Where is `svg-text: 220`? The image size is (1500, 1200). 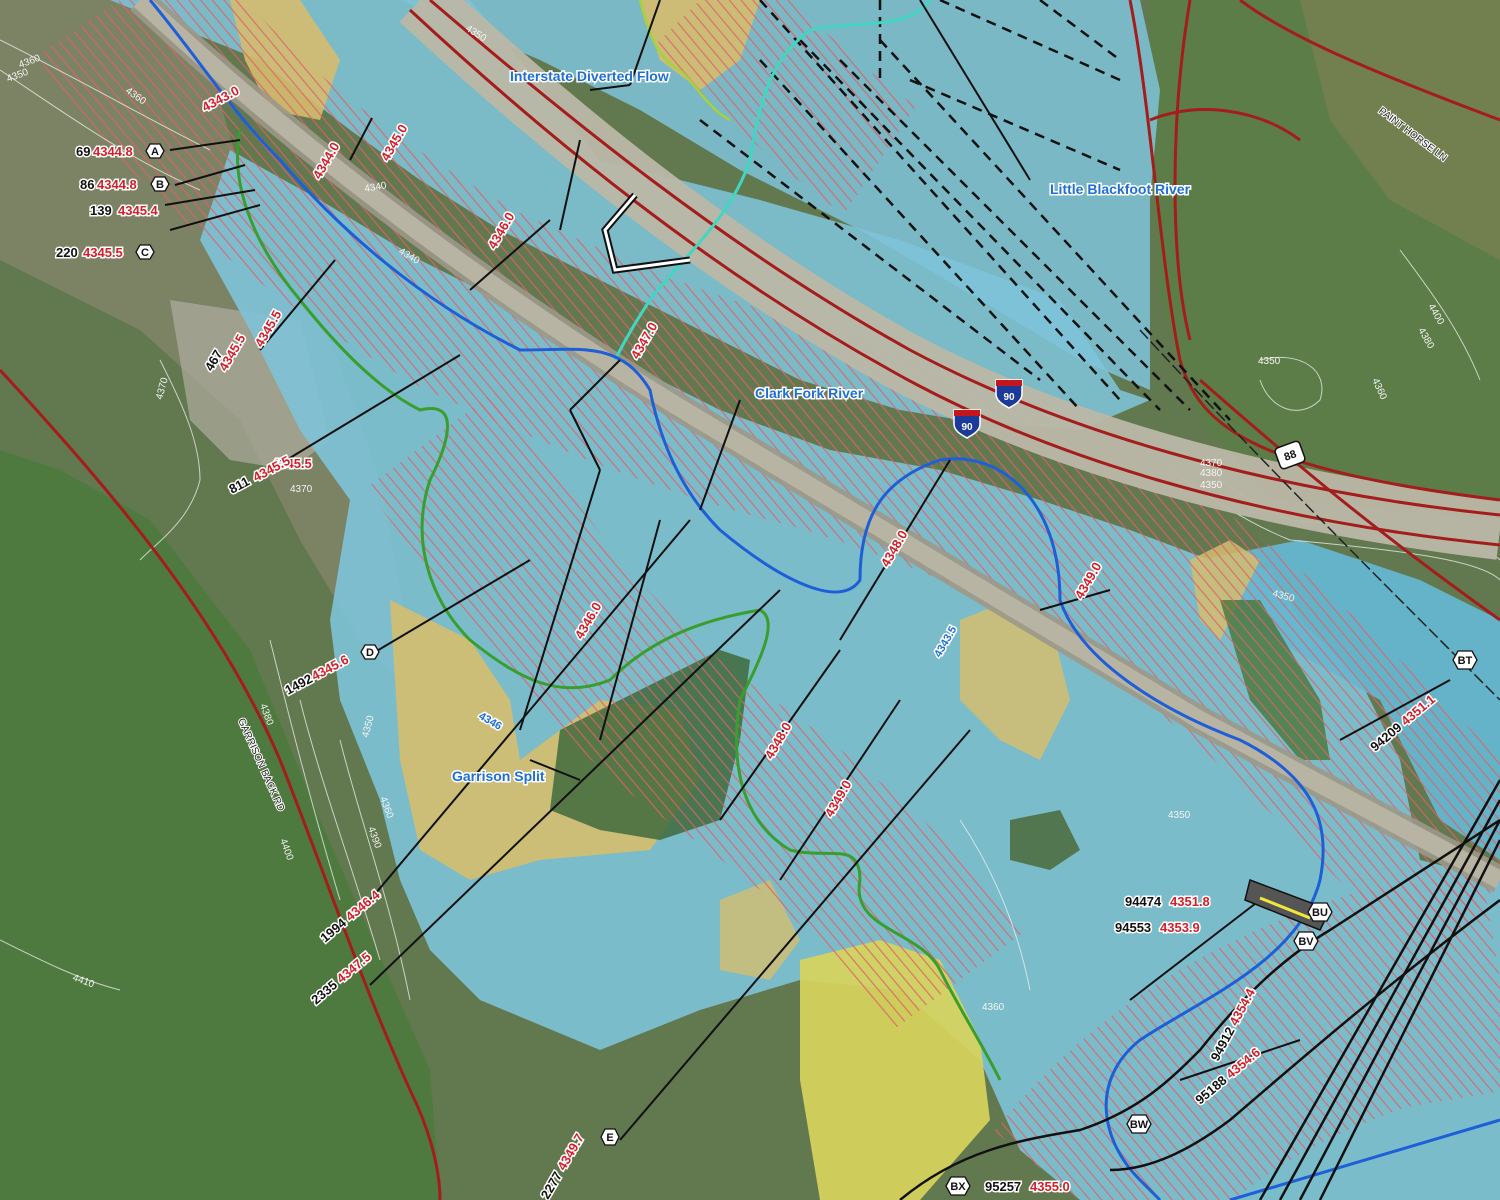 svg-text: 220 is located at coordinates (67, 252).